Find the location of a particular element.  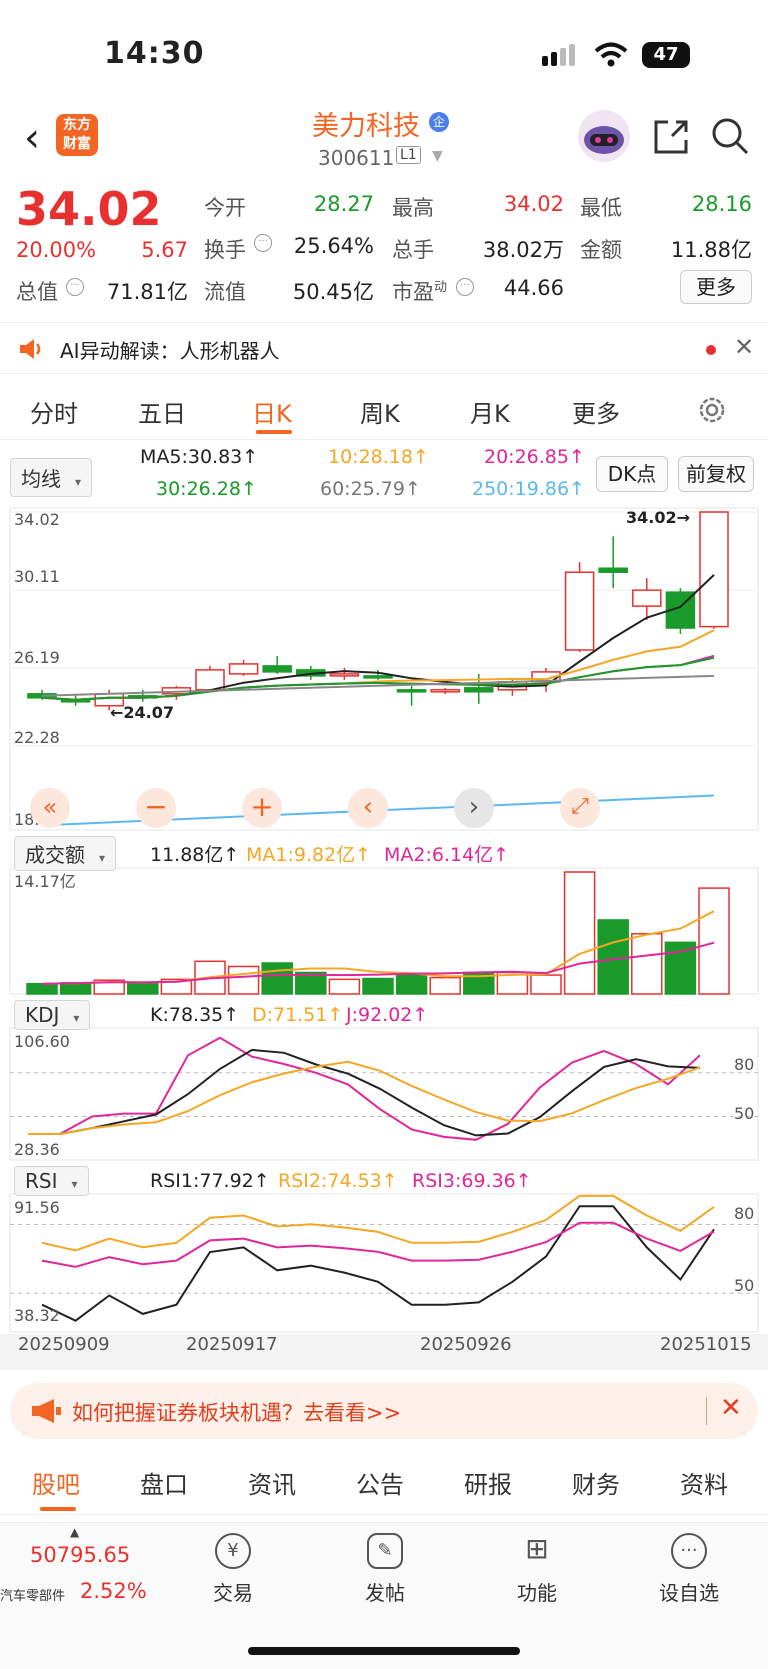

kdj-k: K:78.35↑ is located at coordinates (195, 1015).